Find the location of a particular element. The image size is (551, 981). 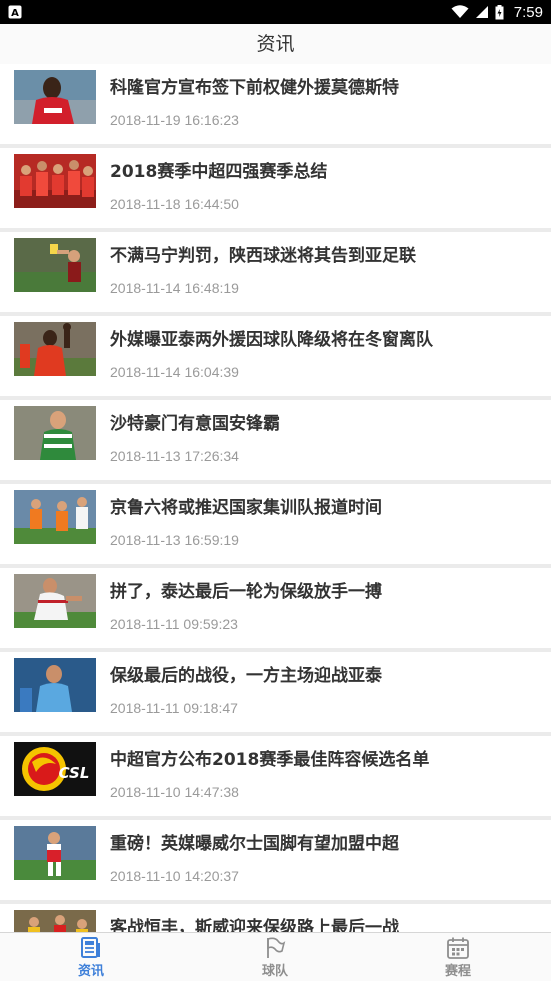

news-thumbnail: CSL is located at coordinates (55, 769).